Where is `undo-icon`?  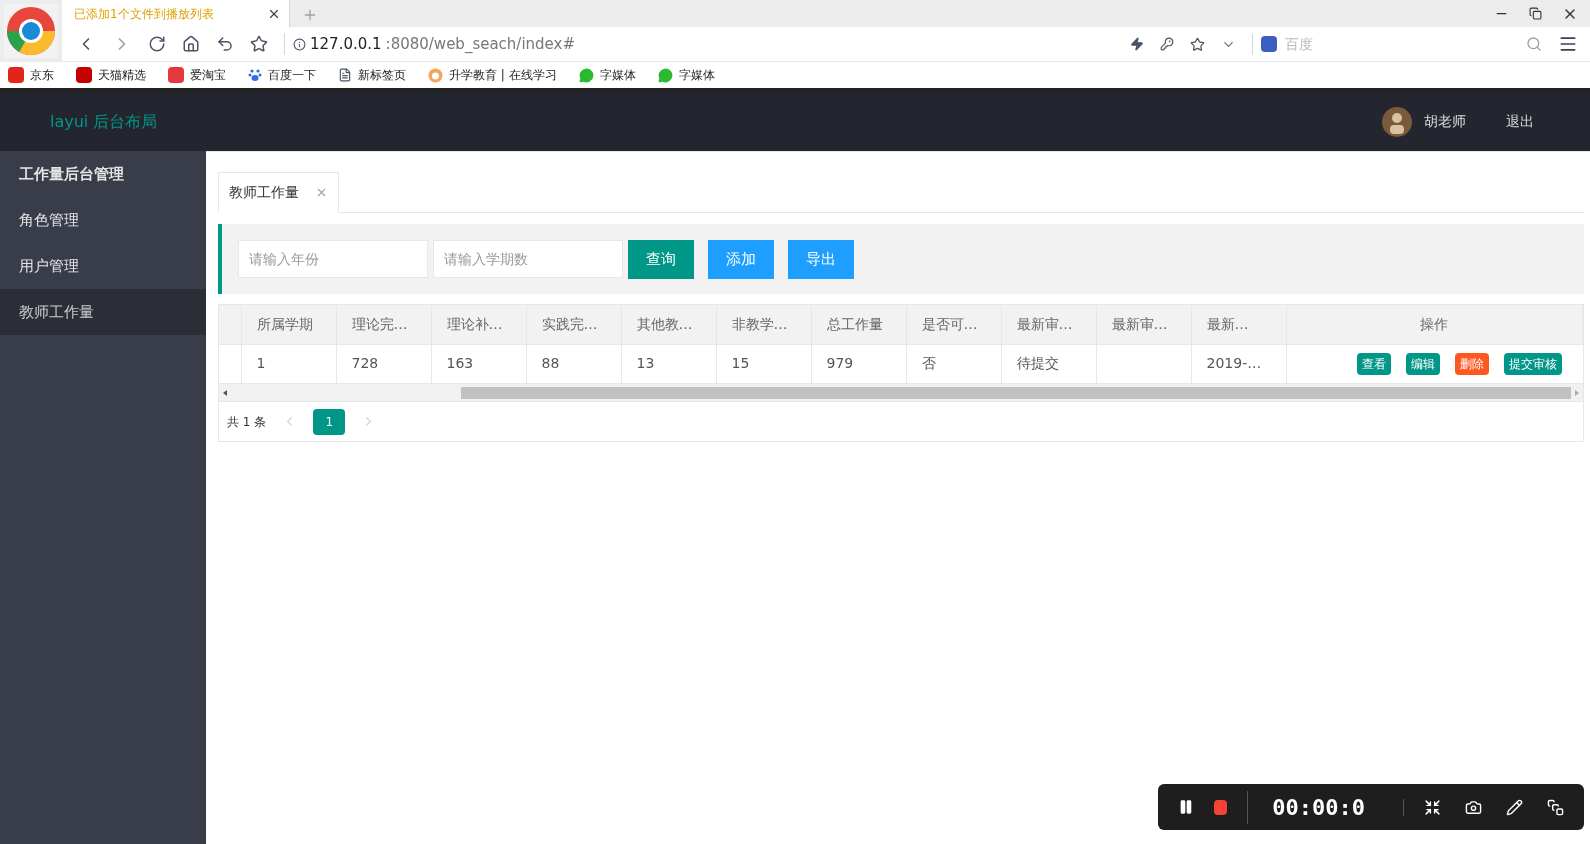 undo-icon is located at coordinates (225, 44).